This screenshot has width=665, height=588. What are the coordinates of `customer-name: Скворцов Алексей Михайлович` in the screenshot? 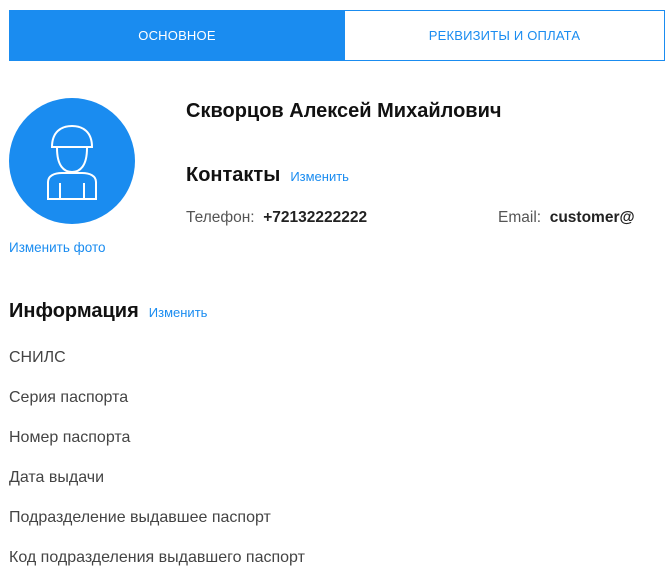 It's located at (344, 111).